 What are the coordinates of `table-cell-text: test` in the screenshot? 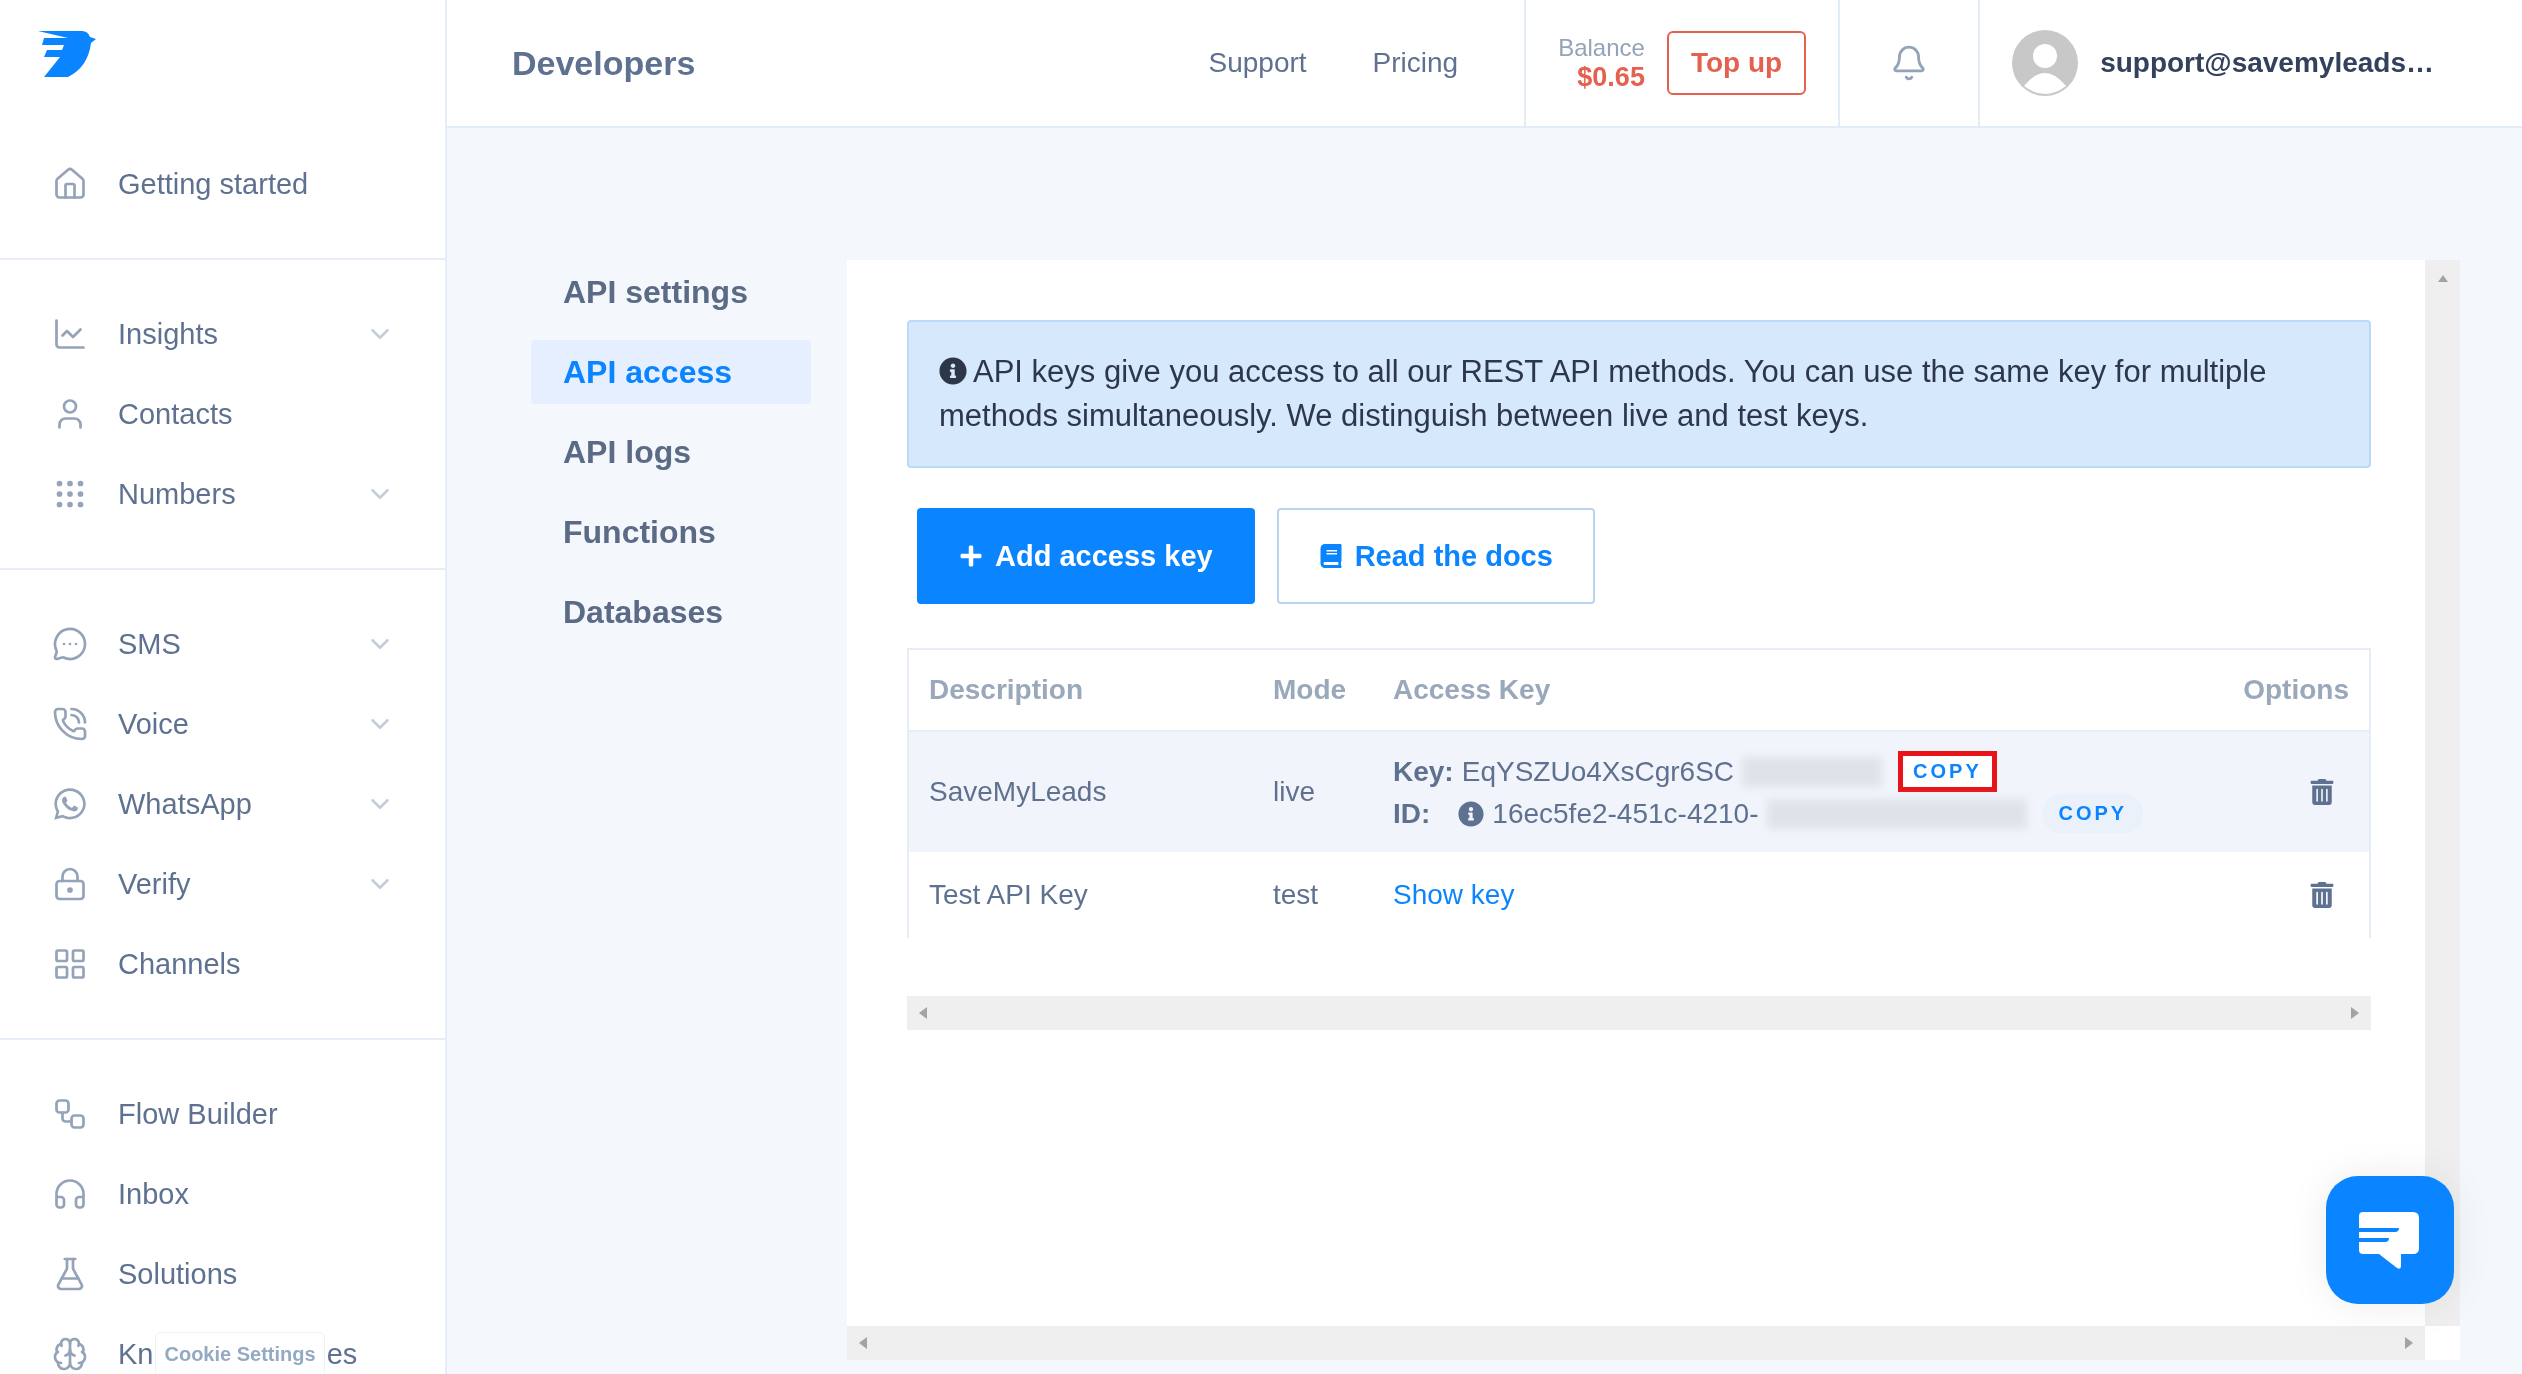 It's located at (1296, 895).